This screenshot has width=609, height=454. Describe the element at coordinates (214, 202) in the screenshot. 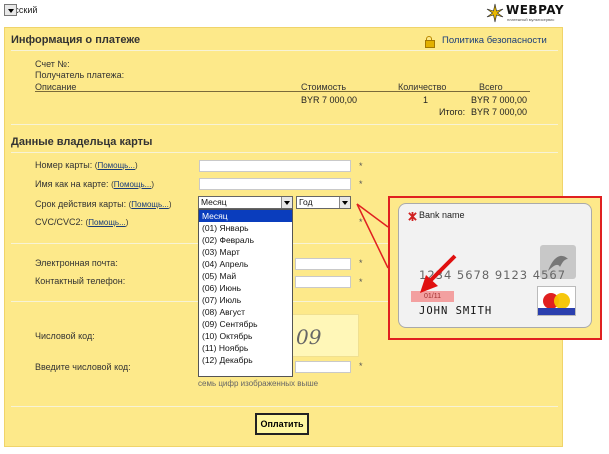

I see `month-select-value: Месяц` at that location.